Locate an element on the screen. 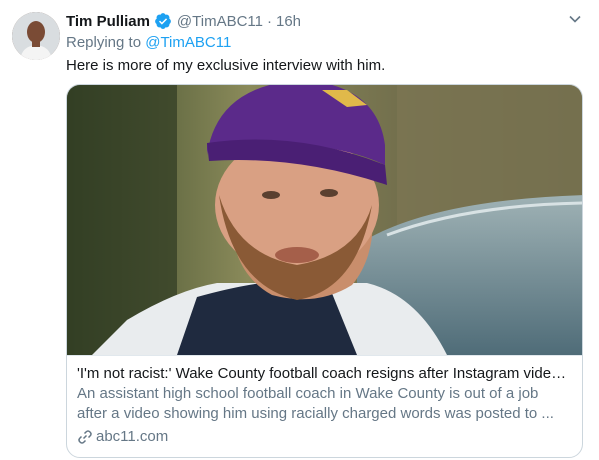  avatar-image is located at coordinates (36, 36).